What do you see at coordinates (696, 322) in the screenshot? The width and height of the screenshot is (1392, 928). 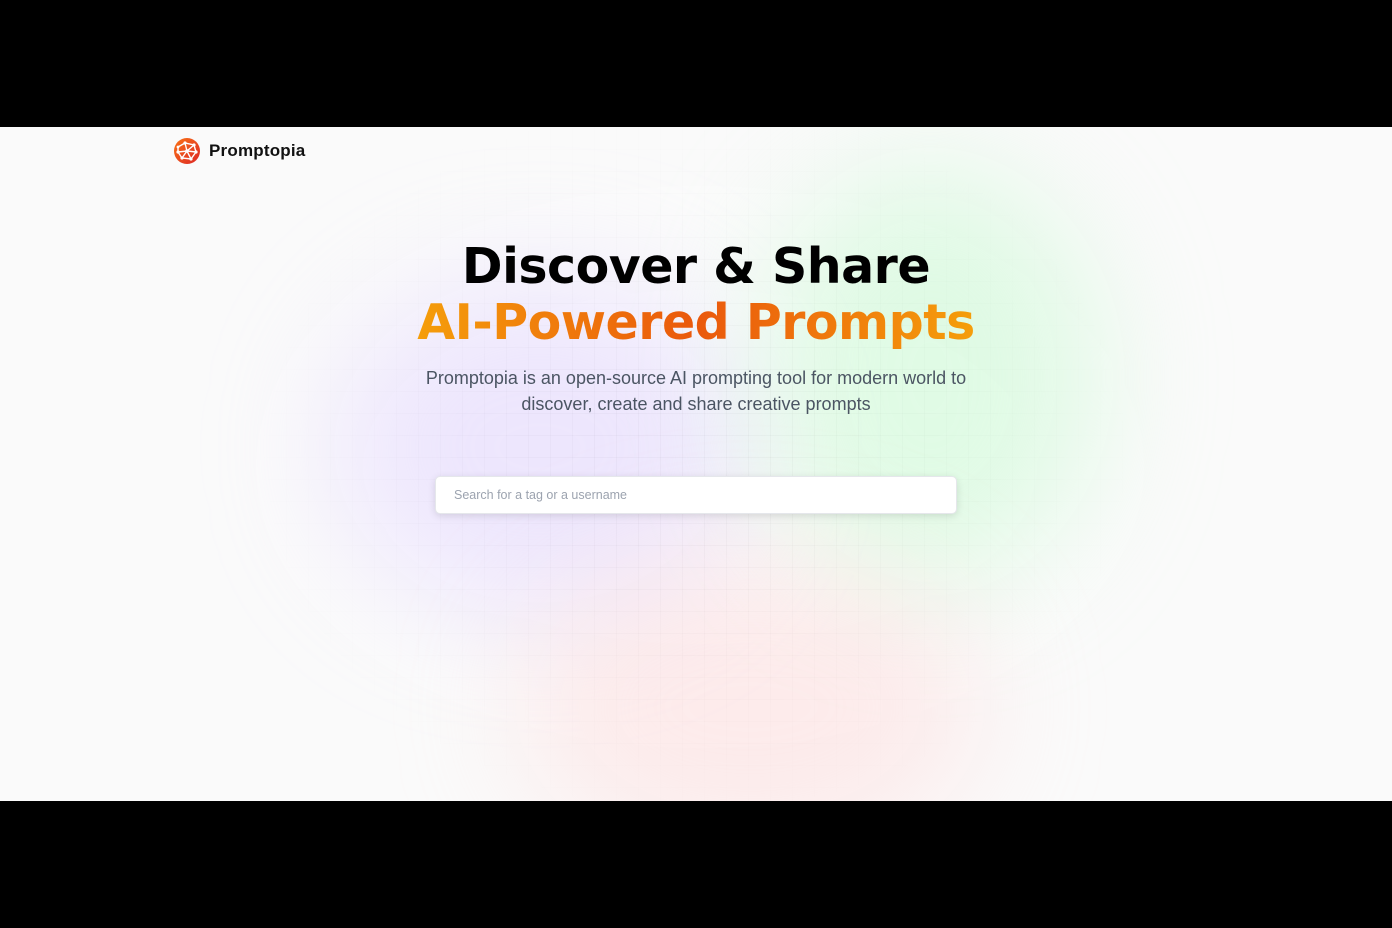 I see `hero-title-line2: AI-Powered Prompts` at bounding box center [696, 322].